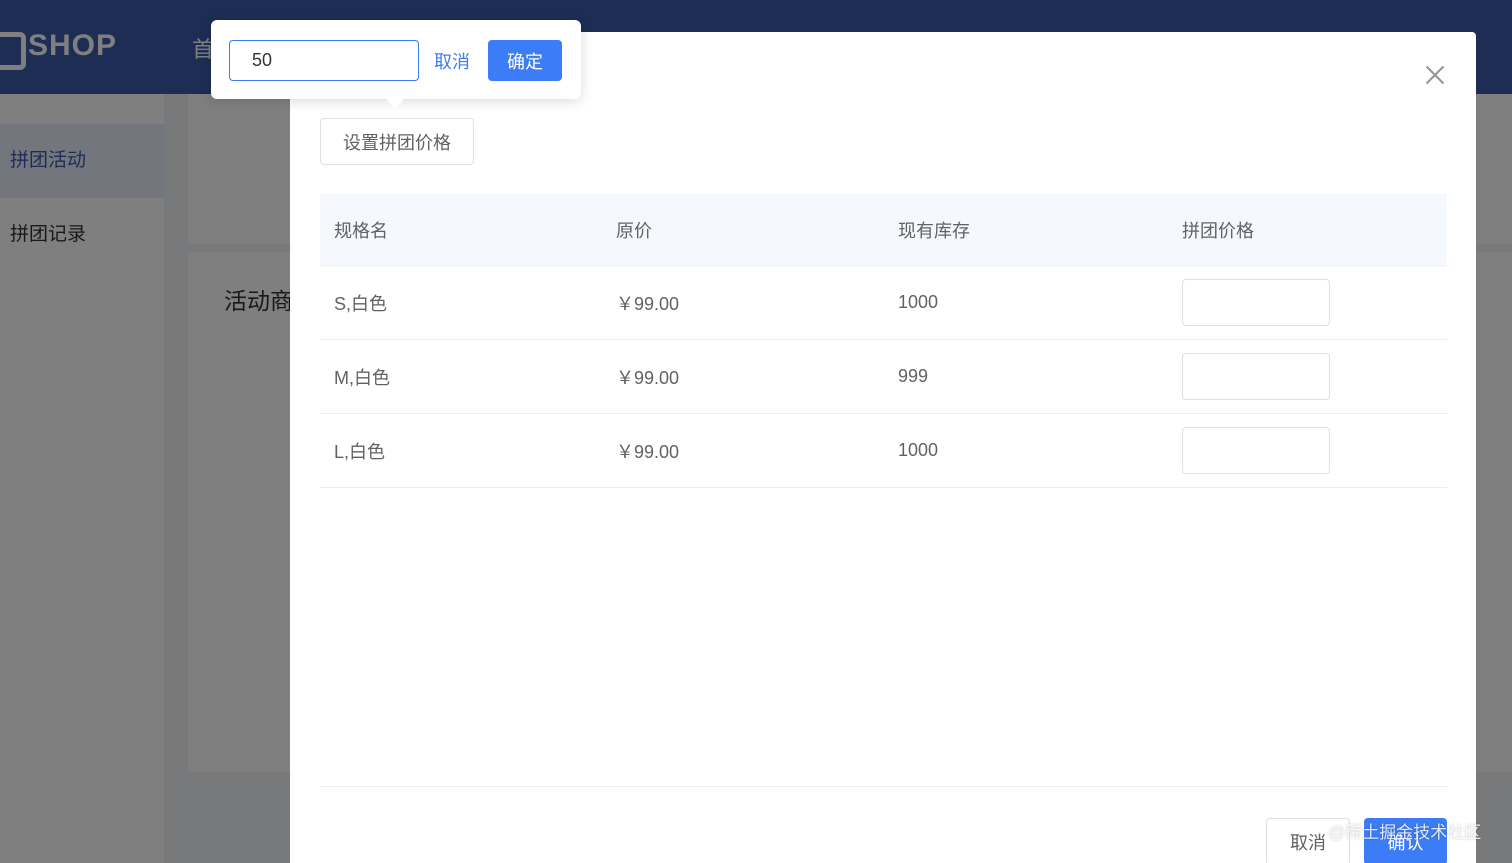  I want to click on batch-price-popover: 取消 确定, so click(396, 64).